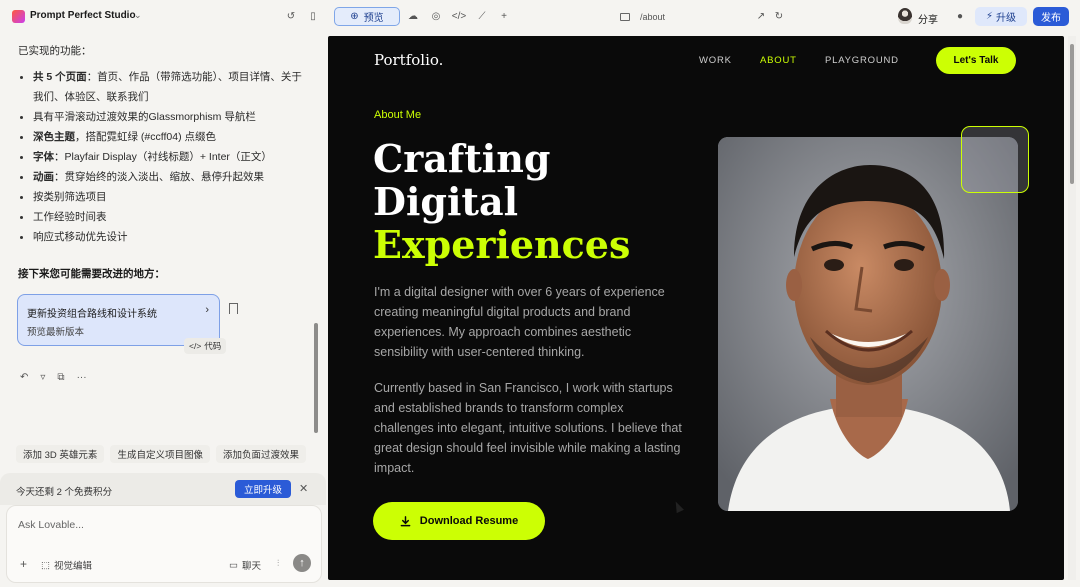  Describe the element at coordinates (862, 60) in the screenshot. I see `nav-playground: PLAYGROUND` at that location.